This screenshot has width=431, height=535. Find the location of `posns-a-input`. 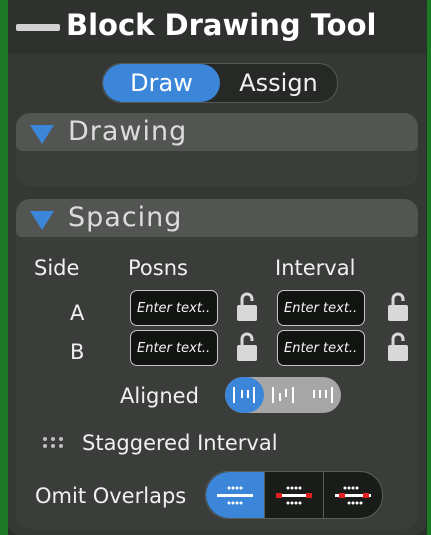

posns-a-input is located at coordinates (174, 308).